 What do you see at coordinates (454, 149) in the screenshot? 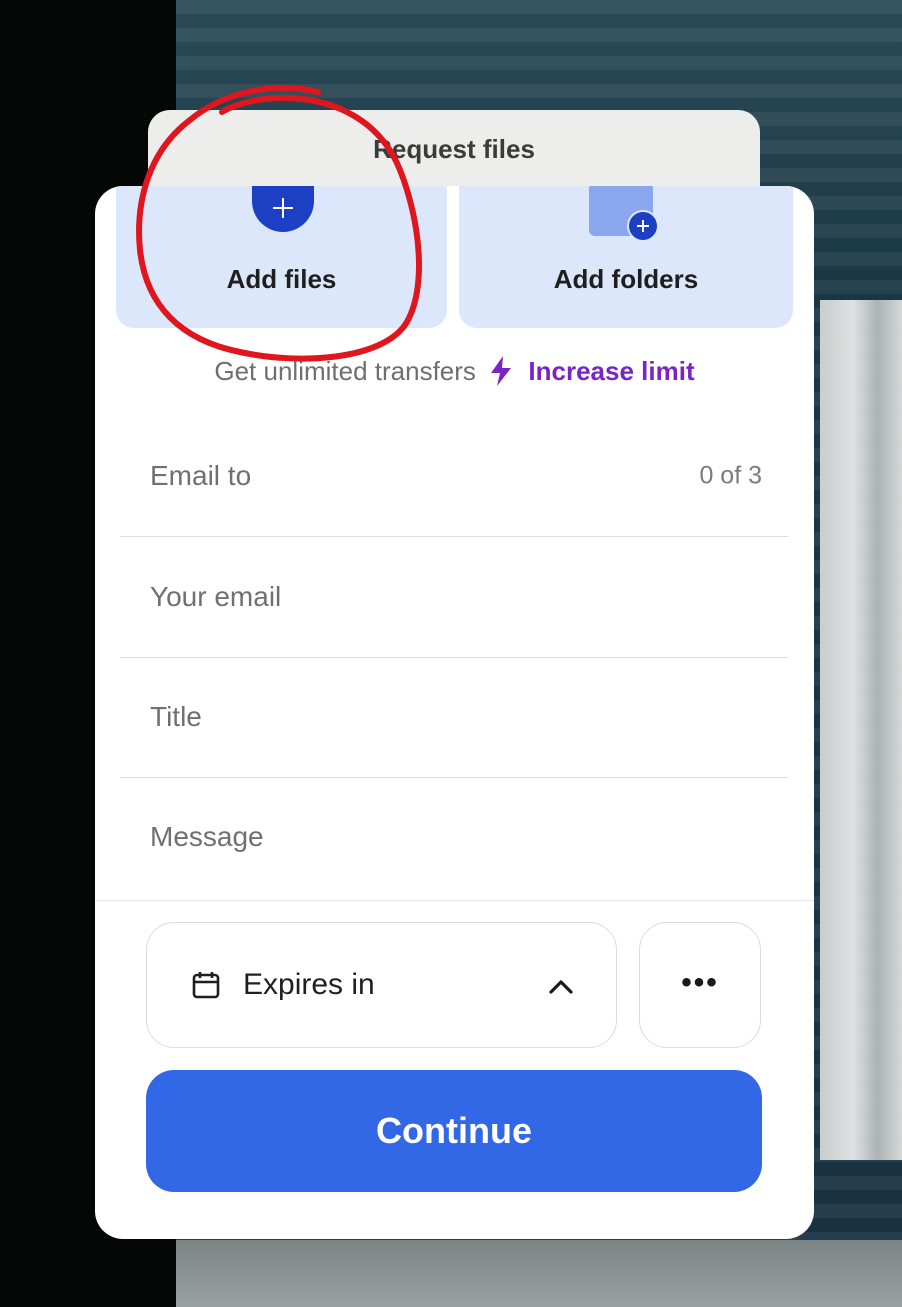
I see `request-files-tab-label: Request files` at bounding box center [454, 149].